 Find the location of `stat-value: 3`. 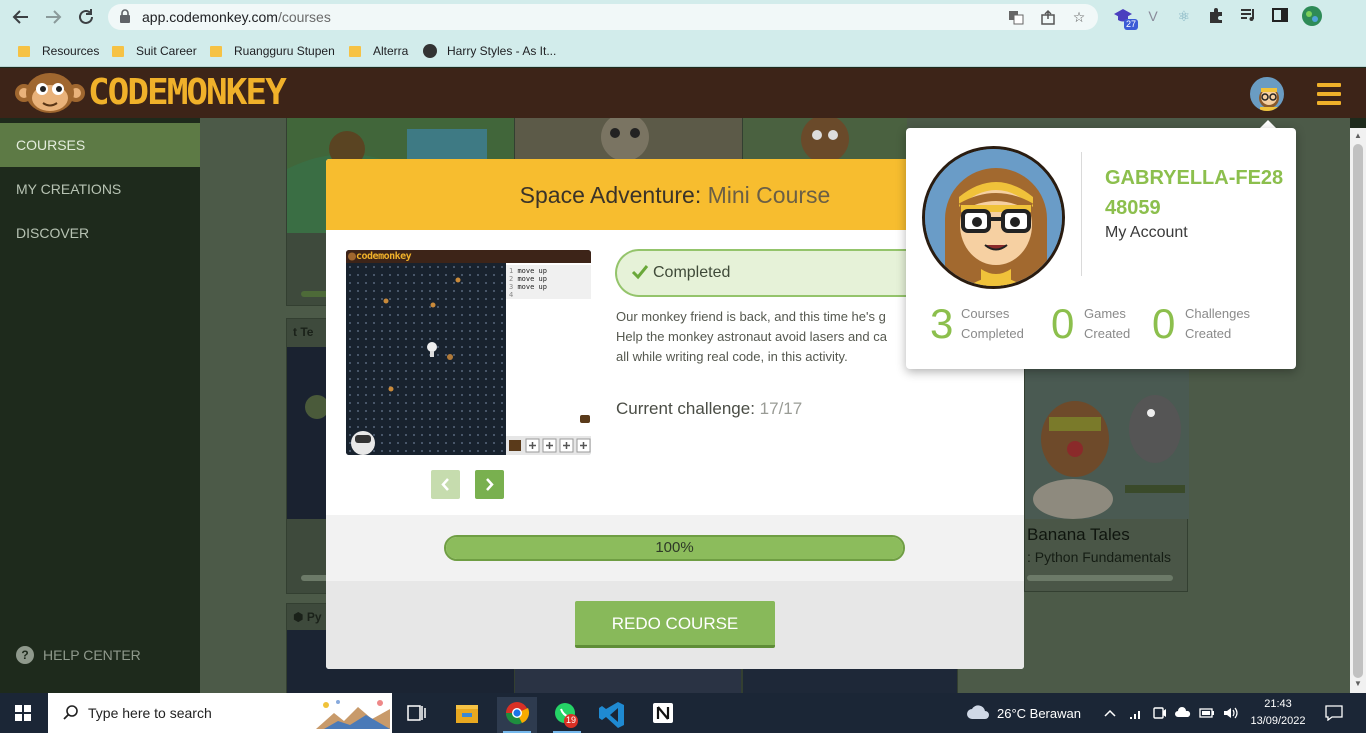

stat-value: 3 is located at coordinates (942, 323).